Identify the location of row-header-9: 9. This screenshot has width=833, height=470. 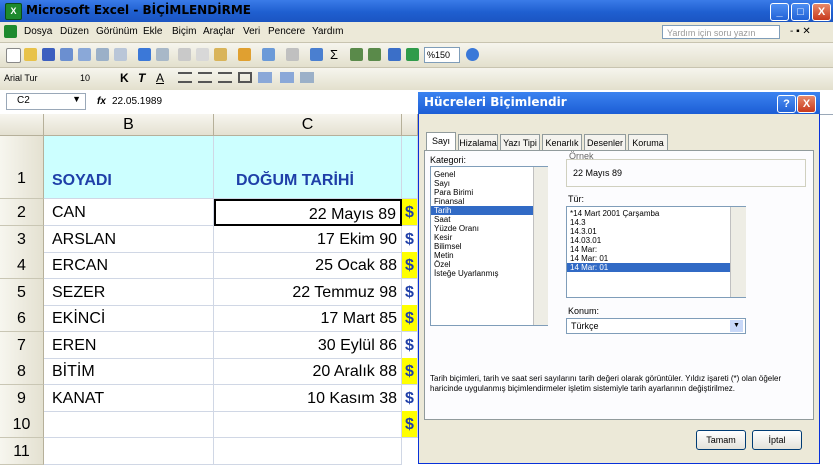
(22, 398).